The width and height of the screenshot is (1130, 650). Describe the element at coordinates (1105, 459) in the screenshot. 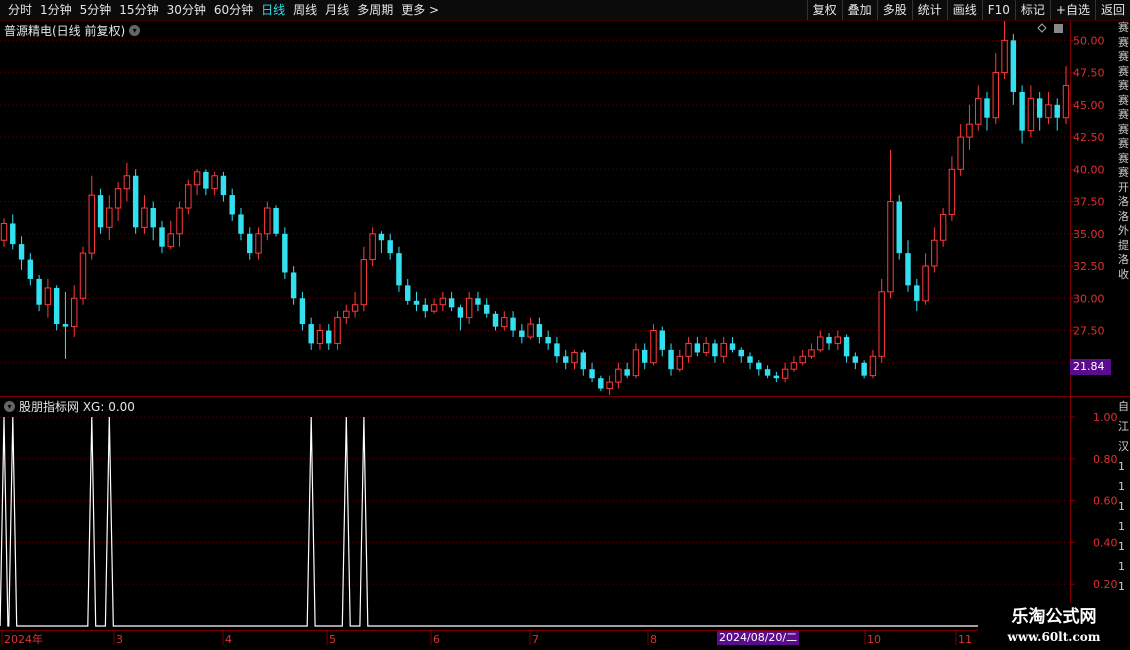

I see `indicator-tick-label: 0.80` at that location.